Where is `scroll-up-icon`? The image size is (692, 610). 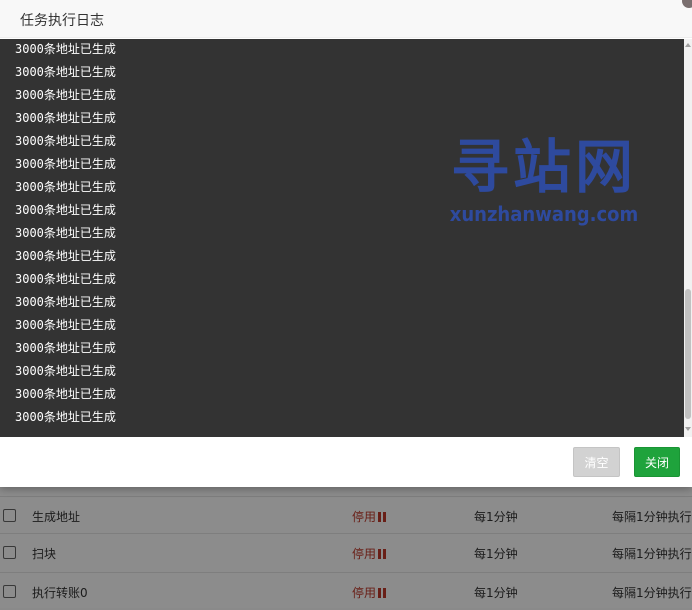 scroll-up-icon is located at coordinates (688, 45).